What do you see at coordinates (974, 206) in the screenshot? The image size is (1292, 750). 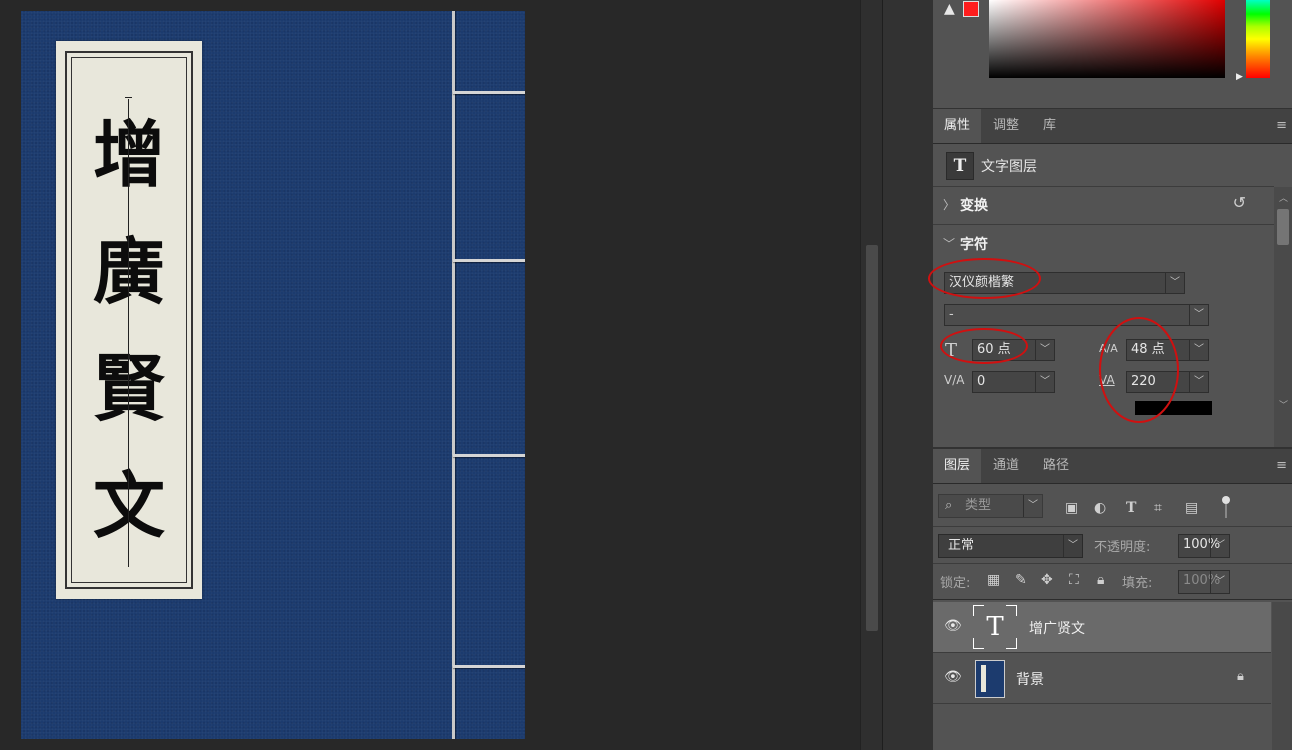 I see `transform-section-label: 变换` at bounding box center [974, 206].